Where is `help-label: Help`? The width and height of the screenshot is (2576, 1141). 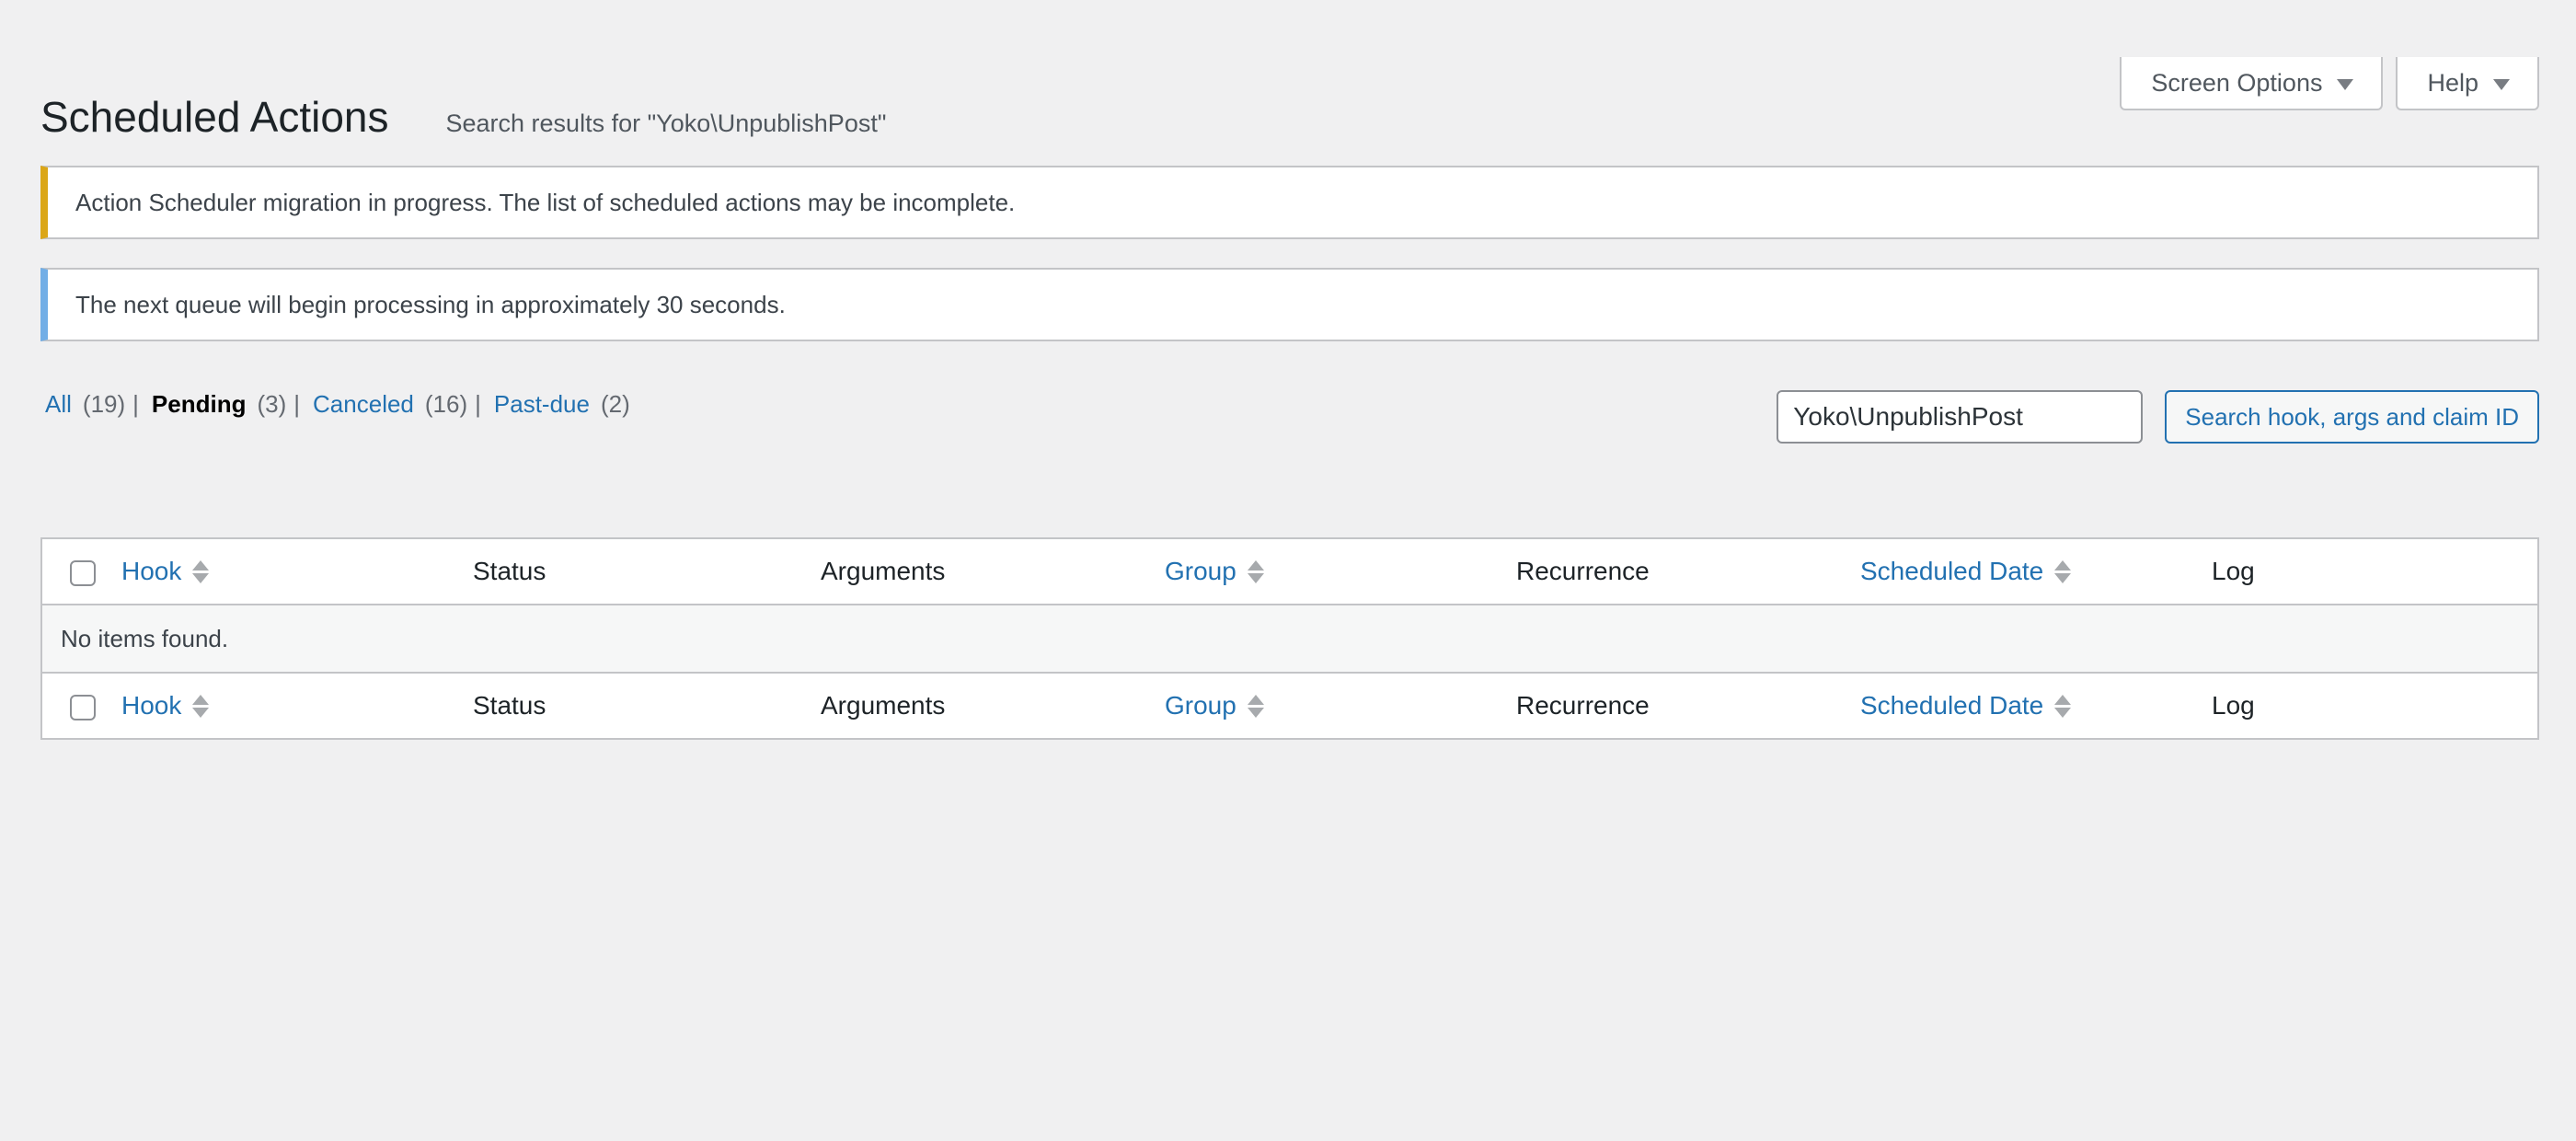
help-label: Help is located at coordinates (2452, 83).